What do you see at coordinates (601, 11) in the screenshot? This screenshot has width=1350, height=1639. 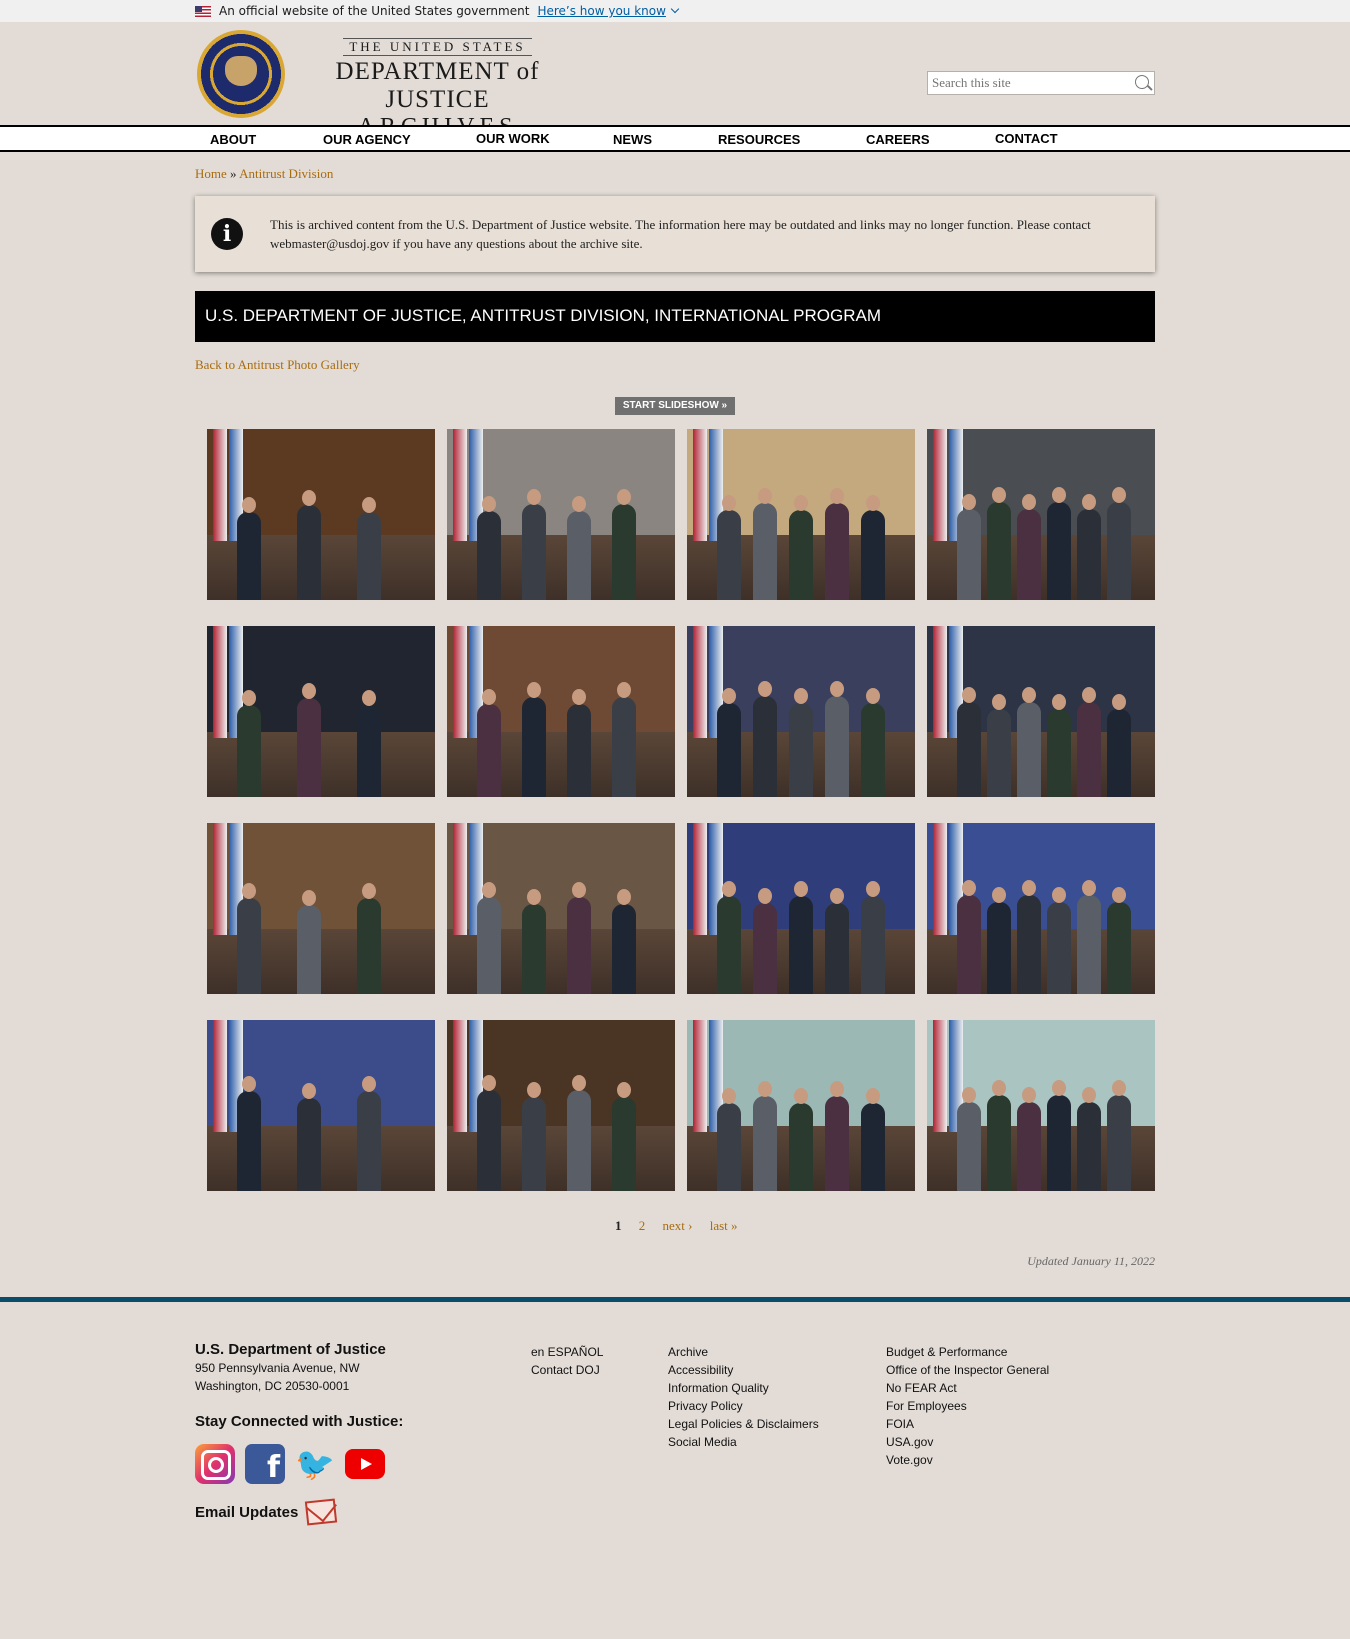 I see `heres-how-you-know-link: Here’s how you know` at bounding box center [601, 11].